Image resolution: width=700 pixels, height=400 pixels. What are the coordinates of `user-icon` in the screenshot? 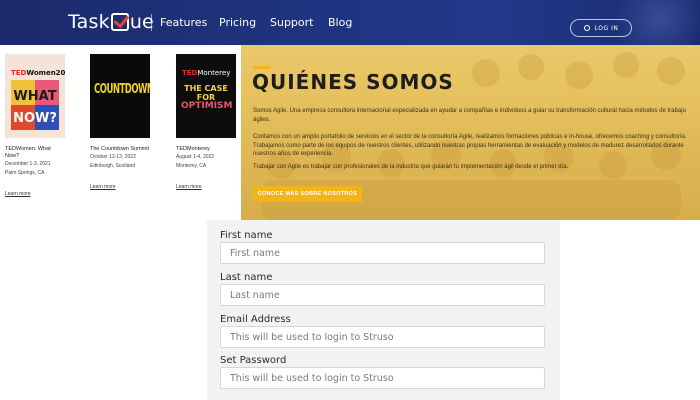 It's located at (586, 28).